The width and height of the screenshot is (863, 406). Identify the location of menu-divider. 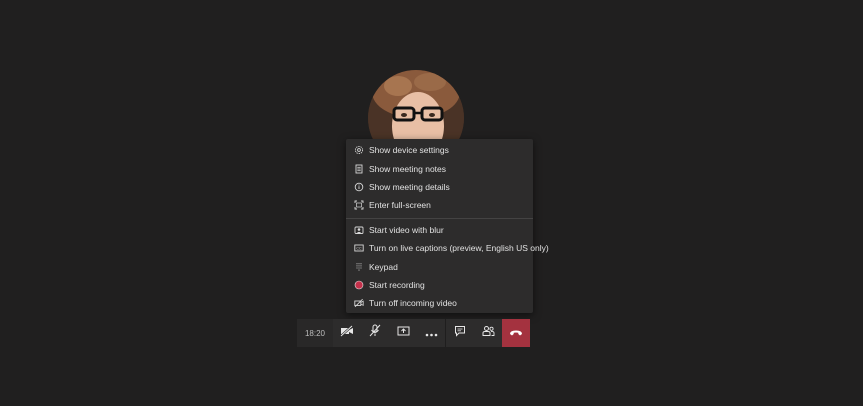
(439, 218).